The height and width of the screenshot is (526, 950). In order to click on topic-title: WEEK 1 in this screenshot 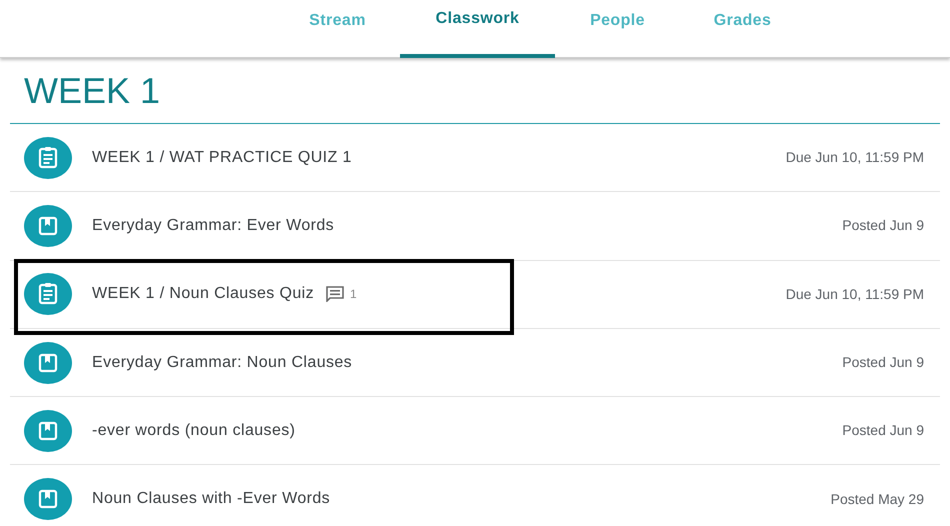, I will do `click(92, 90)`.